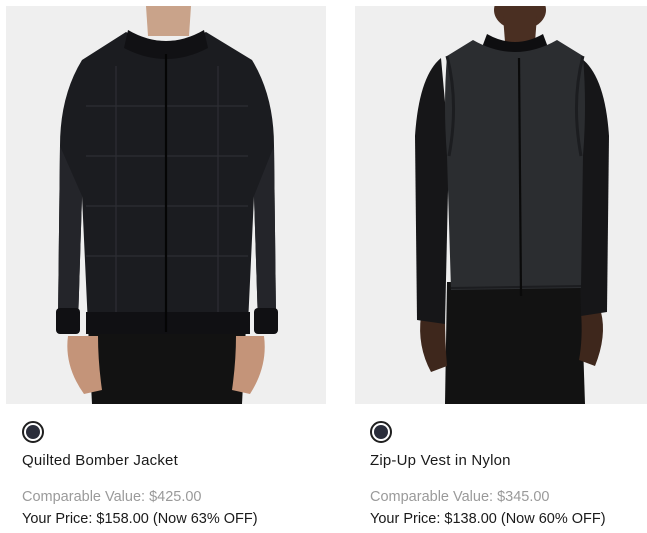  What do you see at coordinates (488, 519) in the screenshot?
I see `your-price: Your Price: $138.00 (Now 60% OFF)` at bounding box center [488, 519].